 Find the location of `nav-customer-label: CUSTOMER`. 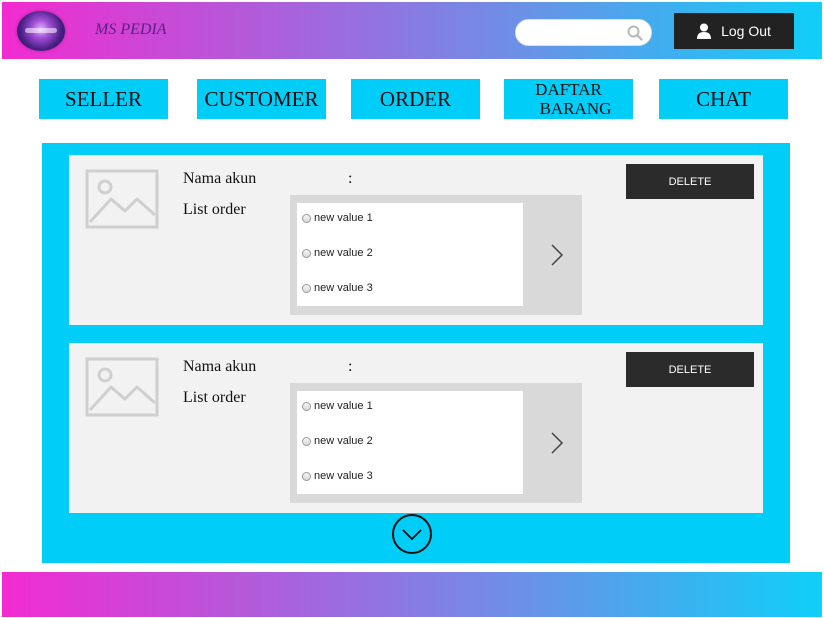

nav-customer-label: CUSTOMER is located at coordinates (261, 98).